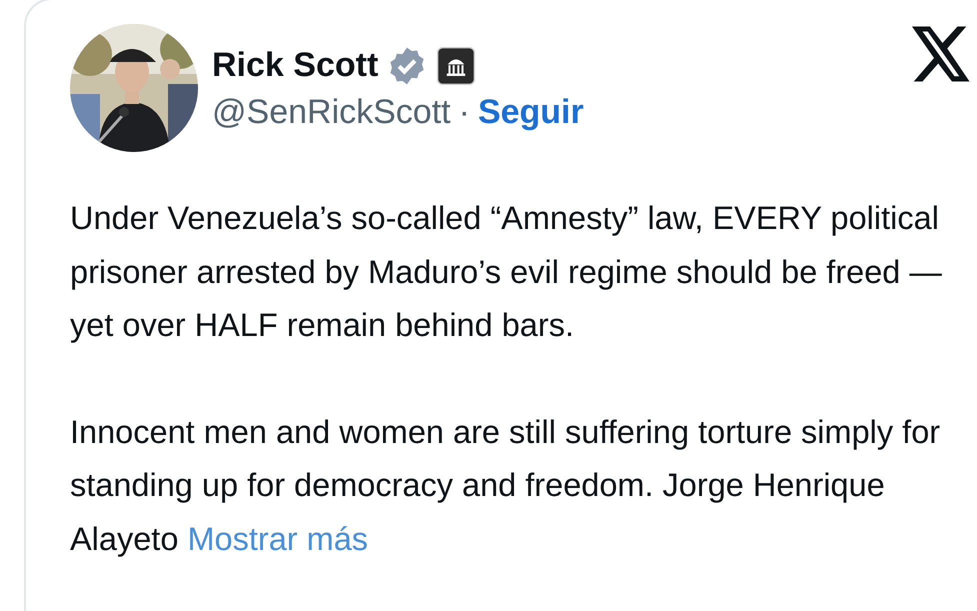 The height and width of the screenshot is (611, 977). What do you see at coordinates (531, 112) in the screenshot?
I see `follow-link: Seguir` at bounding box center [531, 112].